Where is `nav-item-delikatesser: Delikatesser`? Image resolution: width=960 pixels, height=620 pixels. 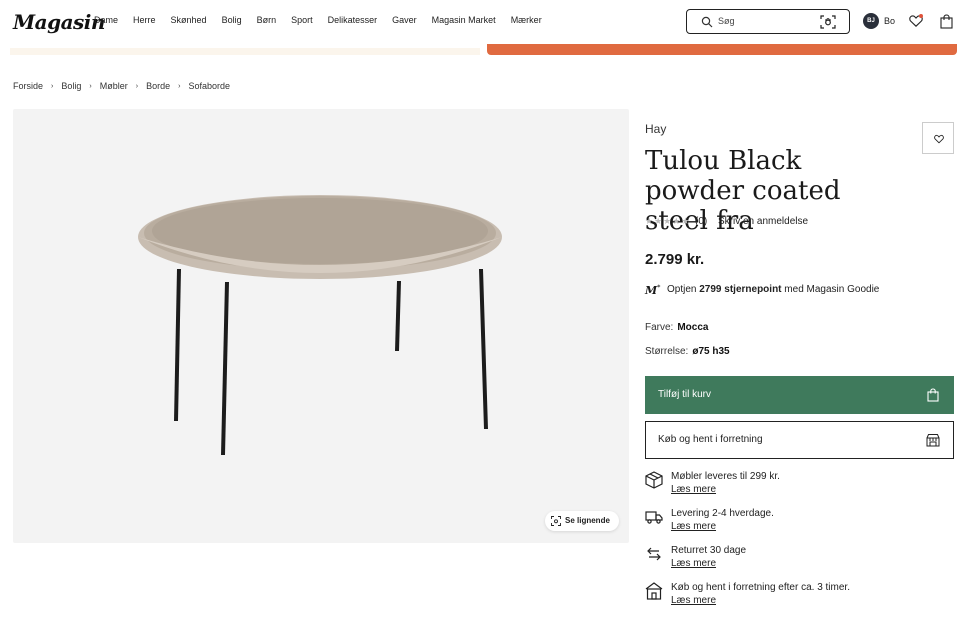
nav-item-delikatesser: Delikatesser is located at coordinates (353, 20).